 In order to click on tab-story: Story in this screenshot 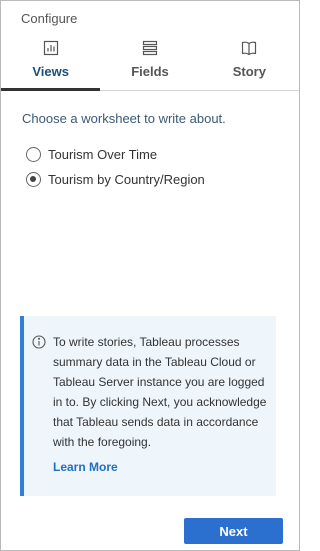, I will do `click(249, 62)`.